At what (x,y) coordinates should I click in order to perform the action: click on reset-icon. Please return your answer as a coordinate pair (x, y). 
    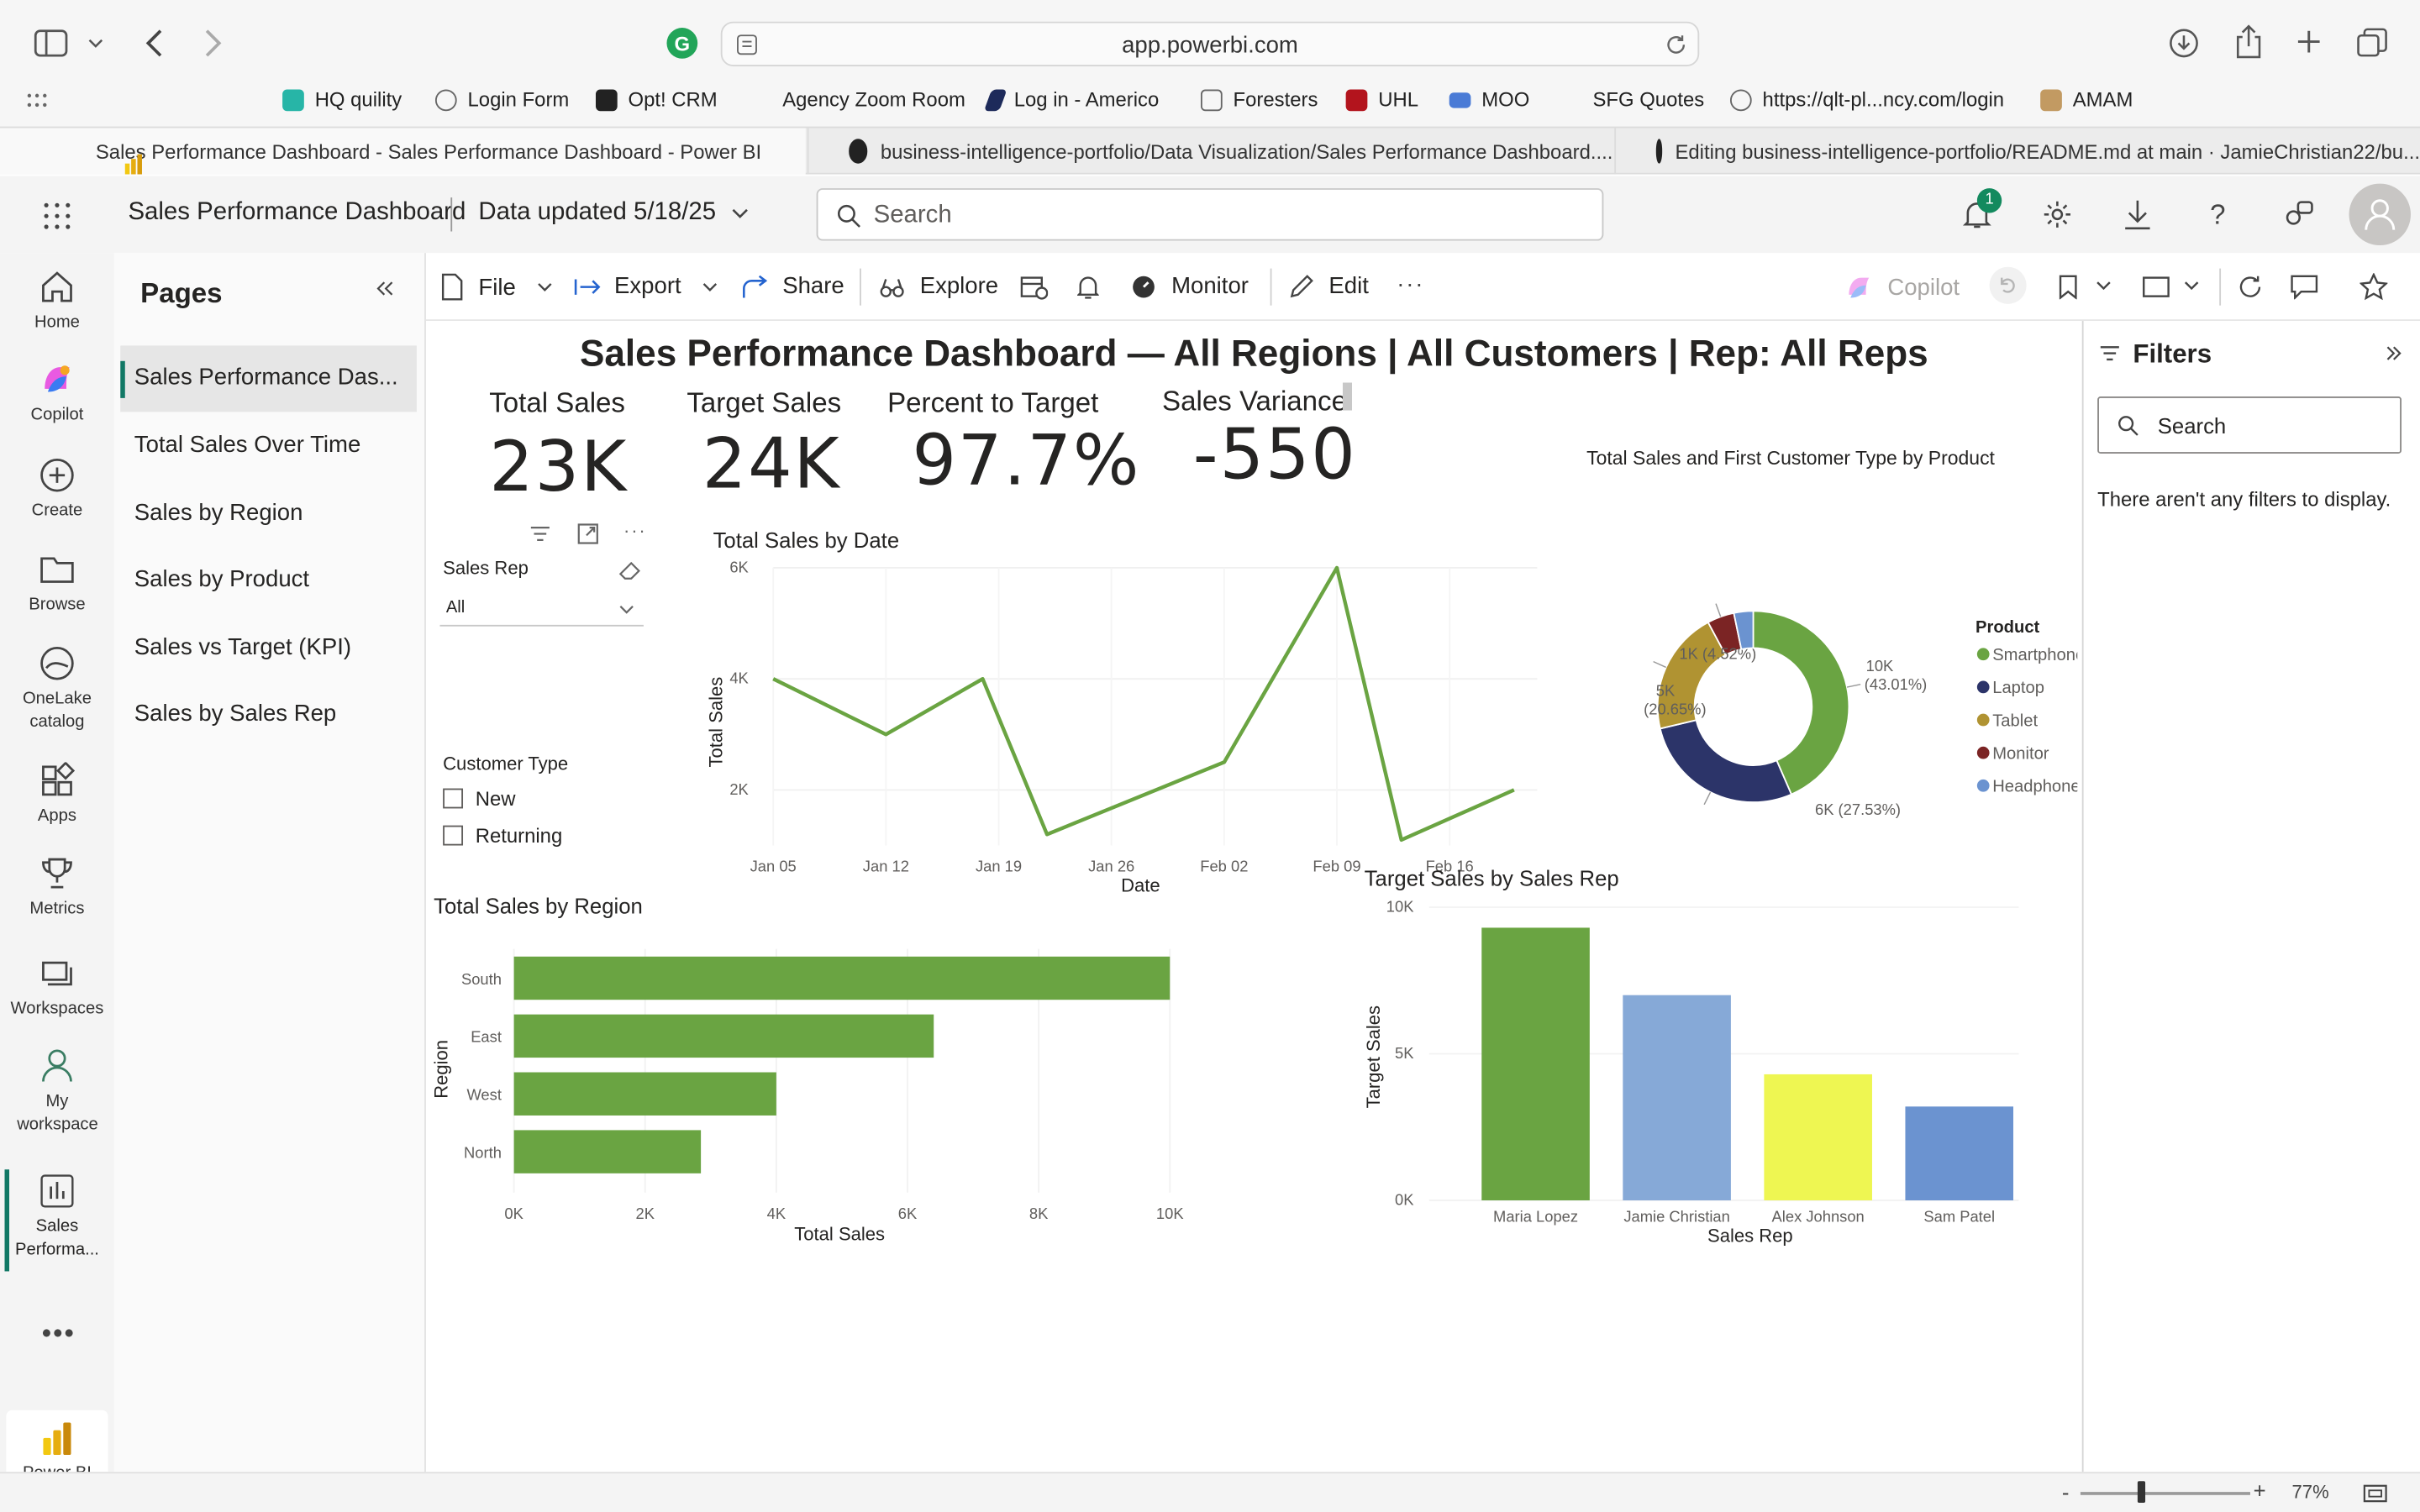
    Looking at the image, I should click on (2008, 285).